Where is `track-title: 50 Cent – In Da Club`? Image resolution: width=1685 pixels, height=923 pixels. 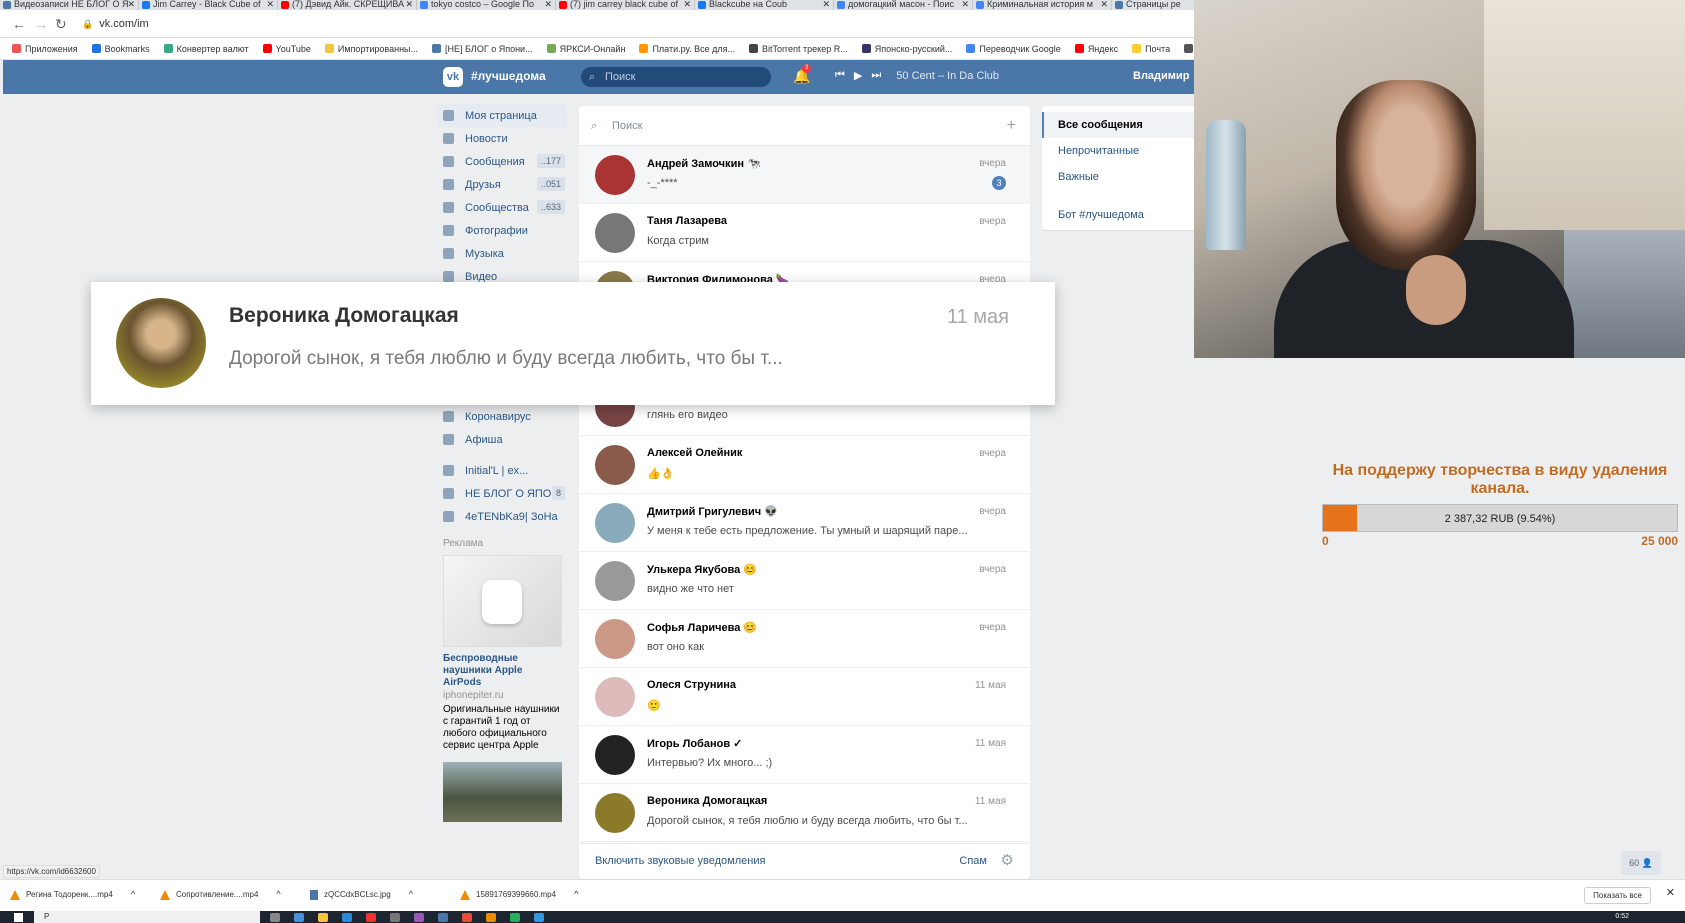
track-title: 50 Cent – In Da Club is located at coordinates (947, 76).